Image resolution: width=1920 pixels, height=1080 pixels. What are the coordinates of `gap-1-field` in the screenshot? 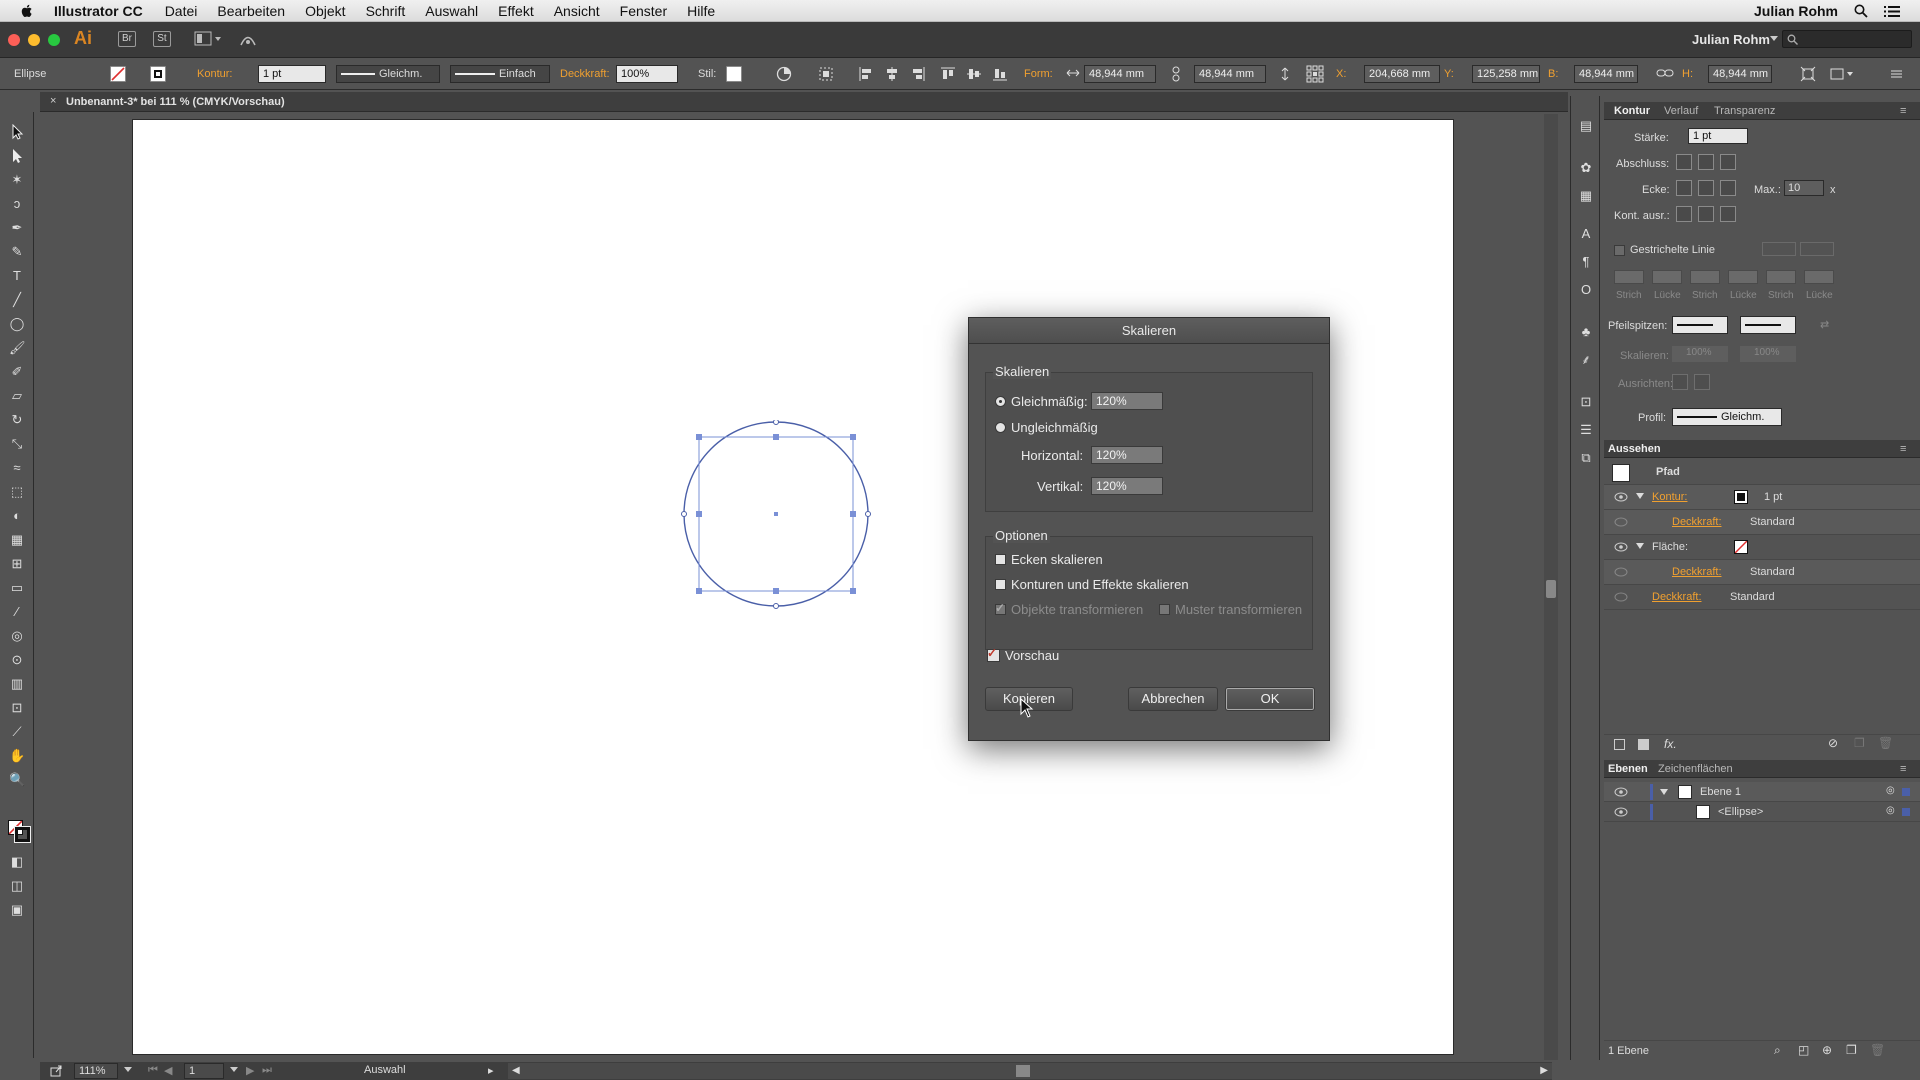 It's located at (1667, 277).